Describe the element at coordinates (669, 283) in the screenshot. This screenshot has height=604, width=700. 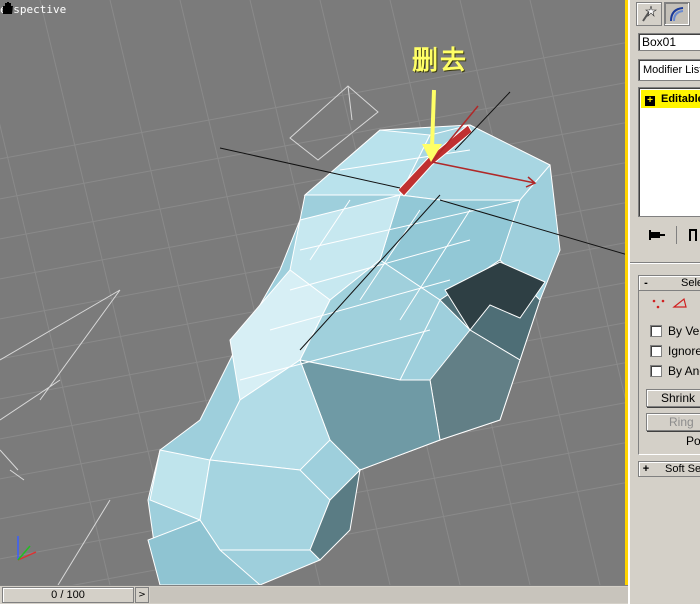
I see `selection-rollout-header: - Selection` at that location.